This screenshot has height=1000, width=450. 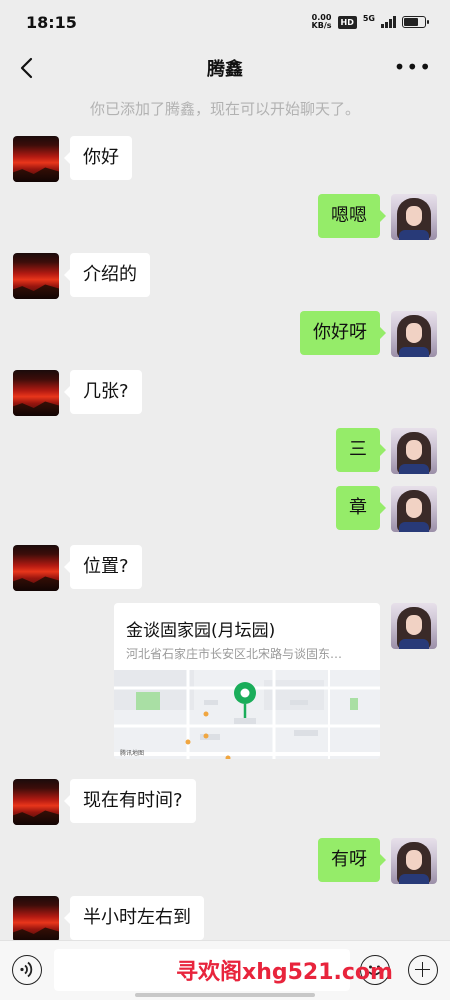 What do you see at coordinates (361, 508) in the screenshot?
I see `message-bubble: 章` at bounding box center [361, 508].